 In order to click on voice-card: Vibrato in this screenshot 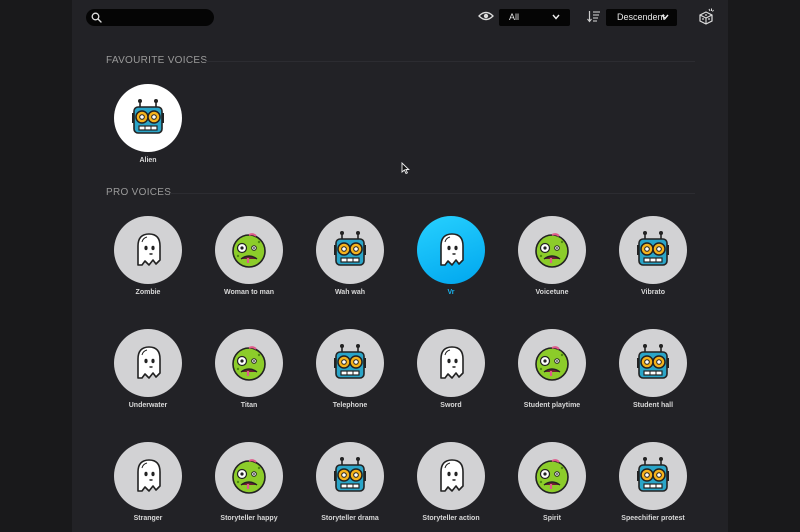, I will do `click(653, 256)`.